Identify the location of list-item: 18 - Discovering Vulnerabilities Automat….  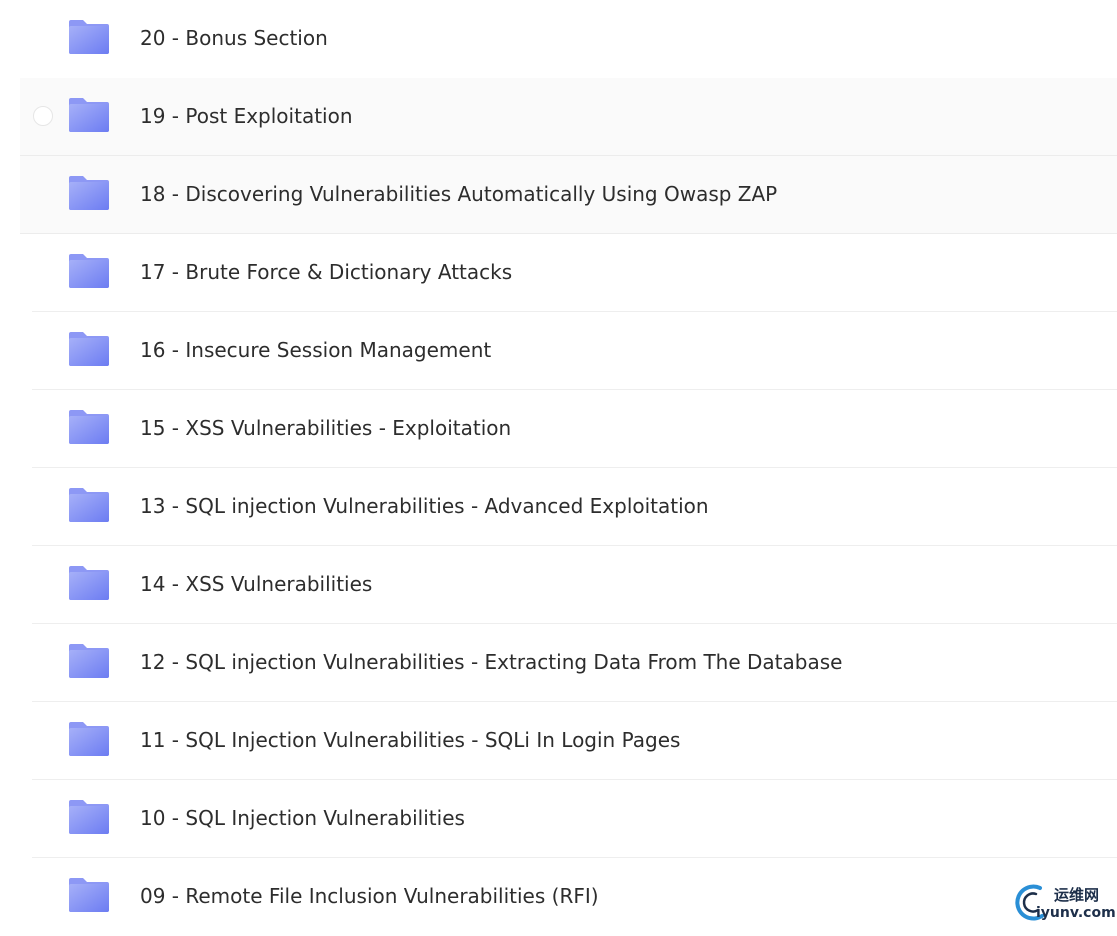
(568, 195).